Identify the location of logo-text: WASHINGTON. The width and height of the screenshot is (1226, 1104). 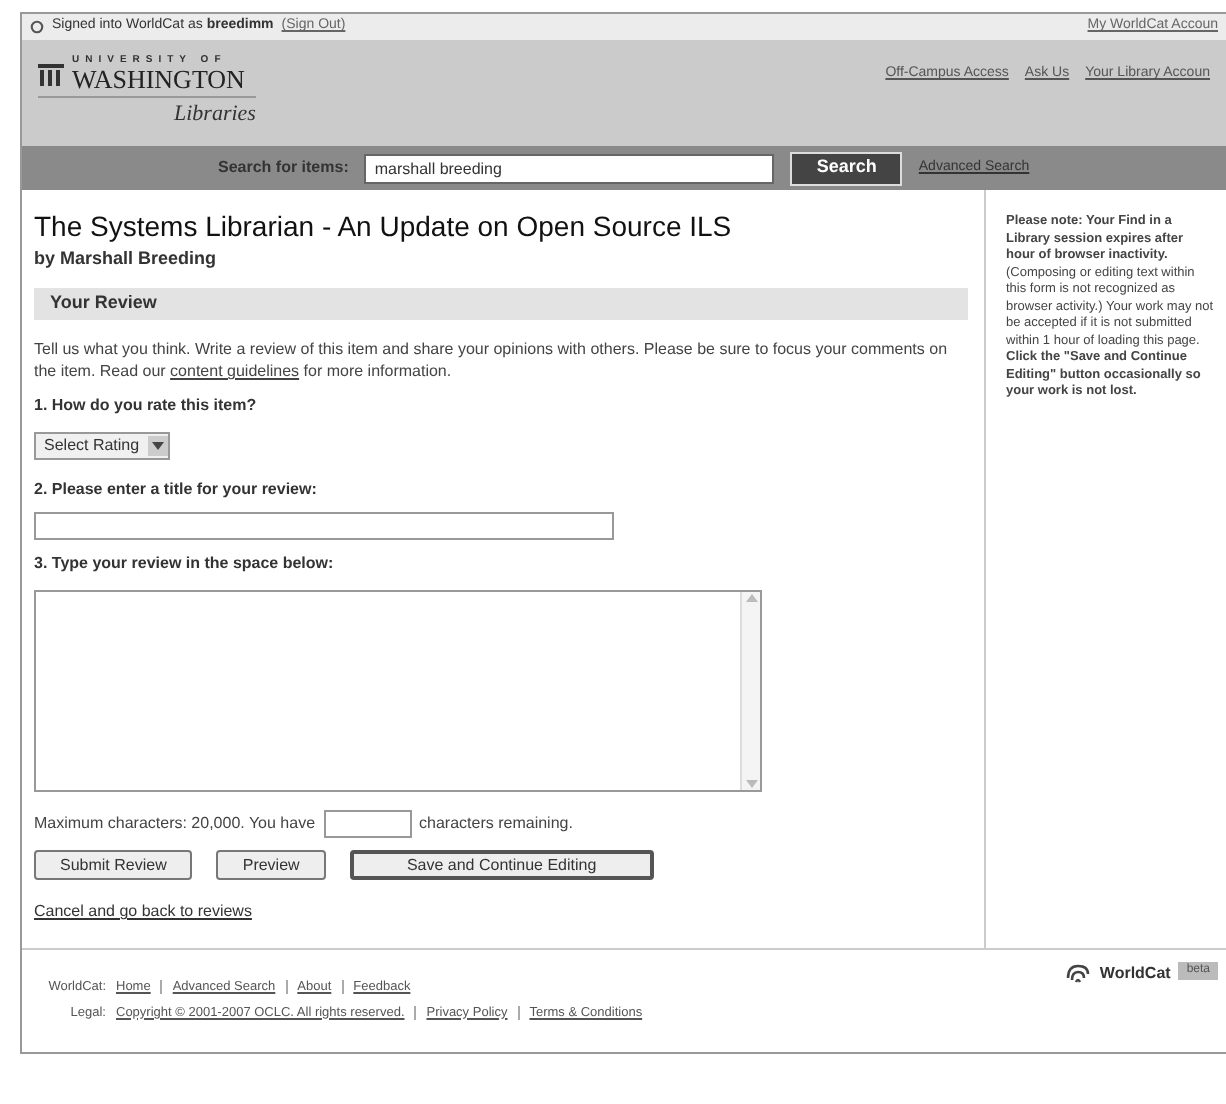
(158, 79).